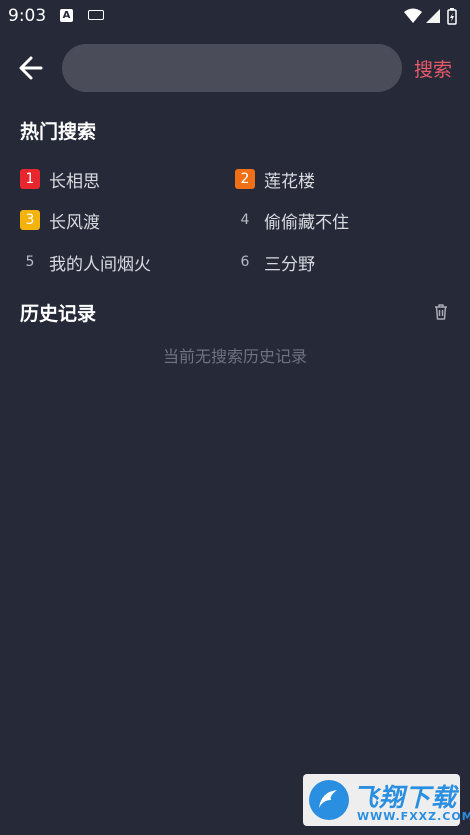 Image resolution: width=470 pixels, height=835 pixels. I want to click on watermark: 飞翔下载 WWW.FXXZ.COM, so click(386, 800).